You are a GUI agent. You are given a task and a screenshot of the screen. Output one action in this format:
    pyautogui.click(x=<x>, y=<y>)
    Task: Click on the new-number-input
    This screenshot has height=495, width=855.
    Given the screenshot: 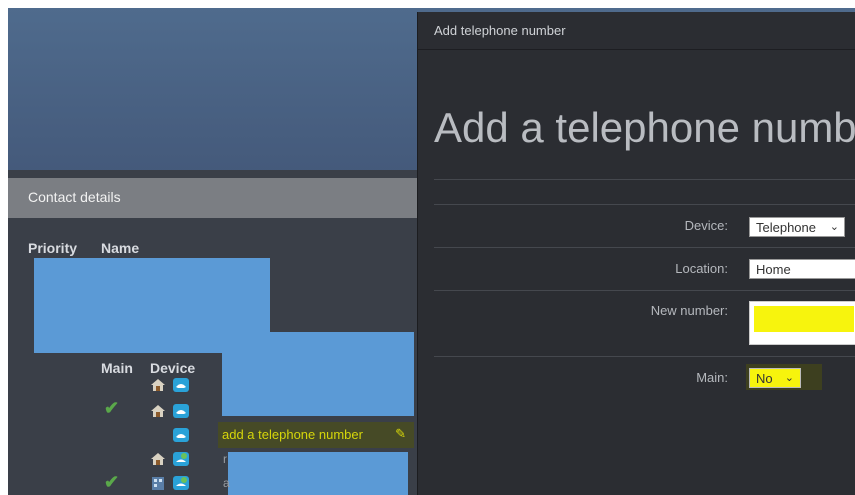 What is the action you would take?
    pyautogui.click(x=802, y=323)
    